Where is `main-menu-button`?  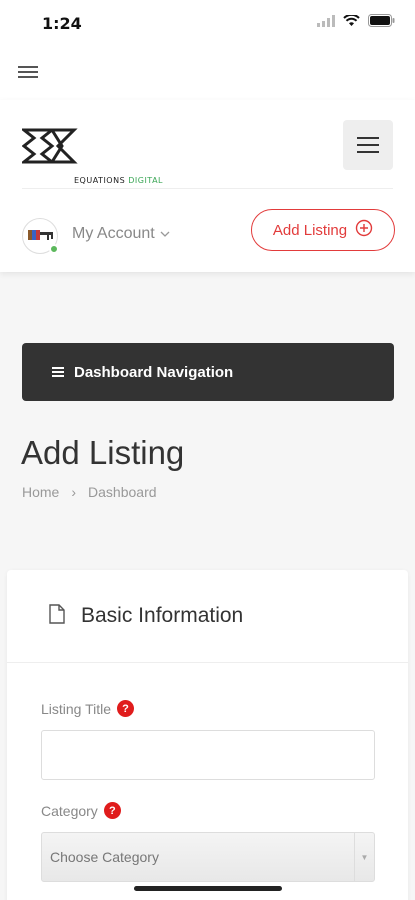
main-menu-button is located at coordinates (368, 145).